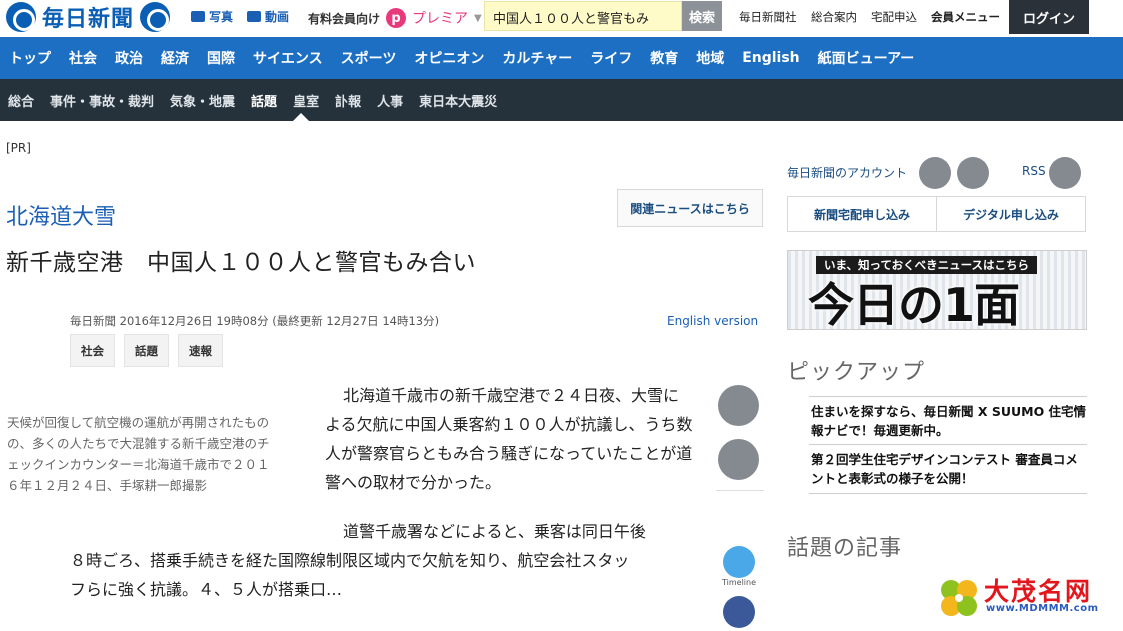 The width and height of the screenshot is (1123, 631). What do you see at coordinates (344, 18) in the screenshot?
I see `premier-prefix: 有料会員向け` at bounding box center [344, 18].